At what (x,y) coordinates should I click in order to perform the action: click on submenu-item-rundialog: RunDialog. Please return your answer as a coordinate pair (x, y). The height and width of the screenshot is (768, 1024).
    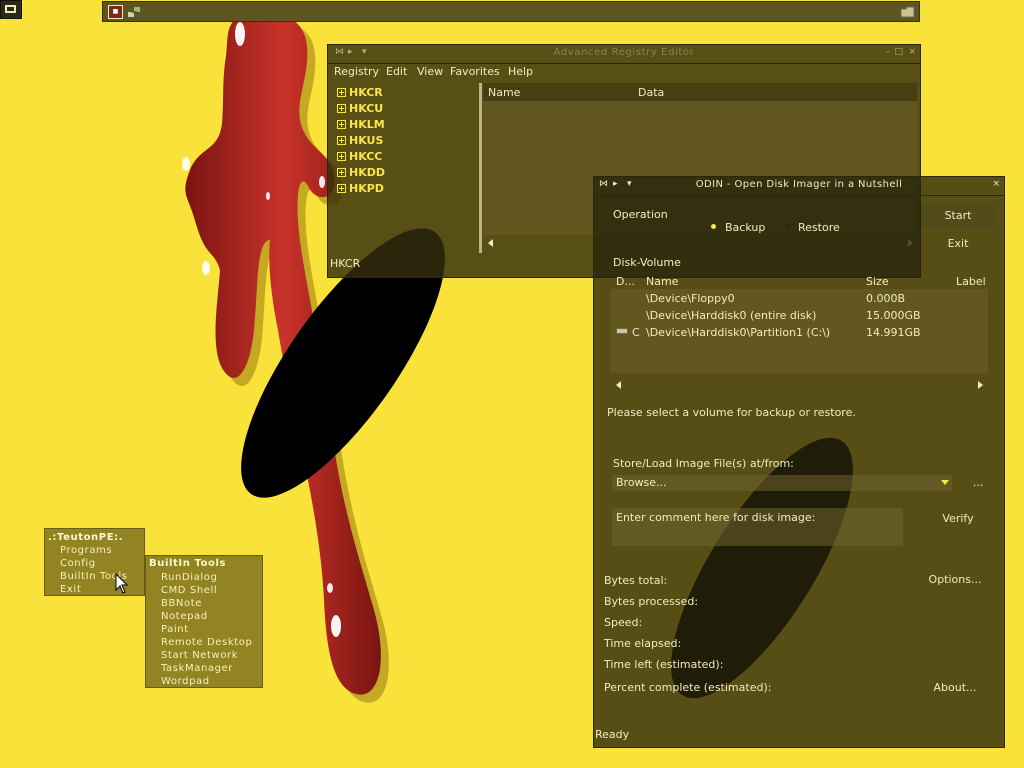
    Looking at the image, I should click on (189, 577).